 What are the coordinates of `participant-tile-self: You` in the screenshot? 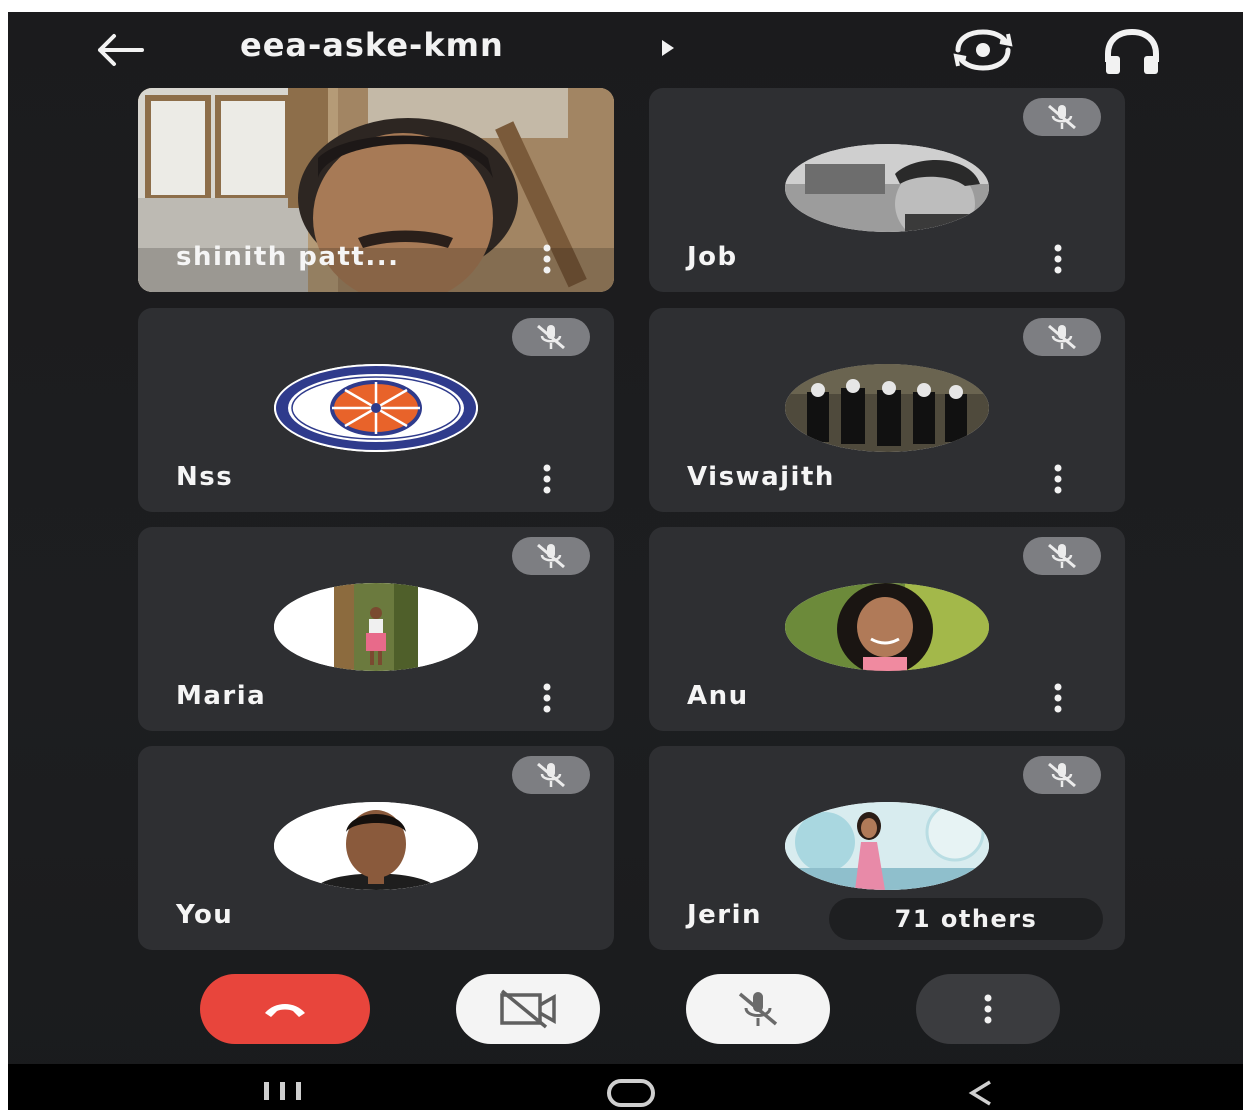 It's located at (376, 848).